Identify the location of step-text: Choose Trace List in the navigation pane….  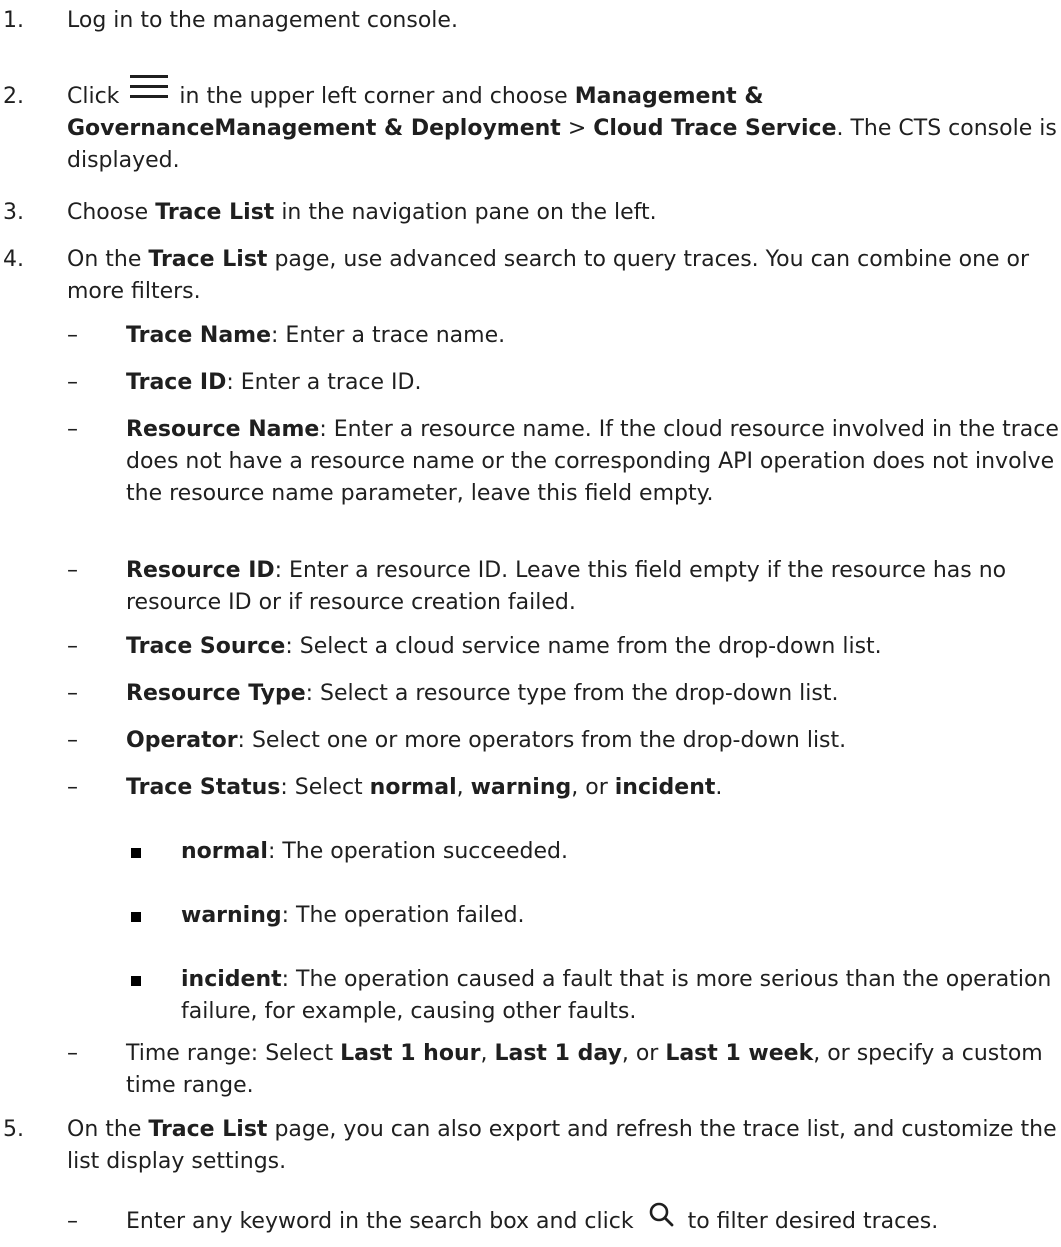
(362, 212).